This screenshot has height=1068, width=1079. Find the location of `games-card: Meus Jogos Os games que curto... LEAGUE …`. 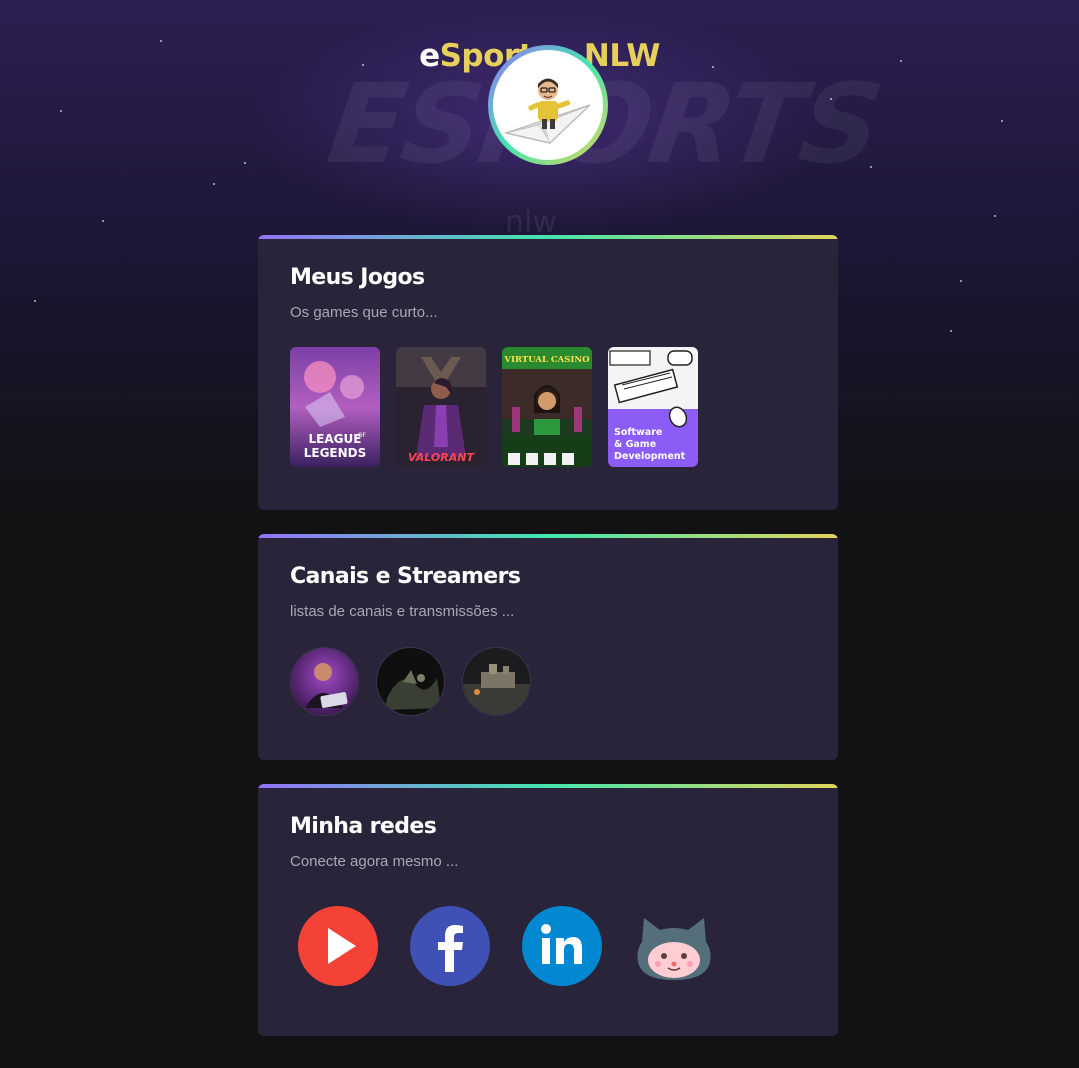

games-card: Meus Jogos Os games que curto... LEAGUE … is located at coordinates (548, 372).